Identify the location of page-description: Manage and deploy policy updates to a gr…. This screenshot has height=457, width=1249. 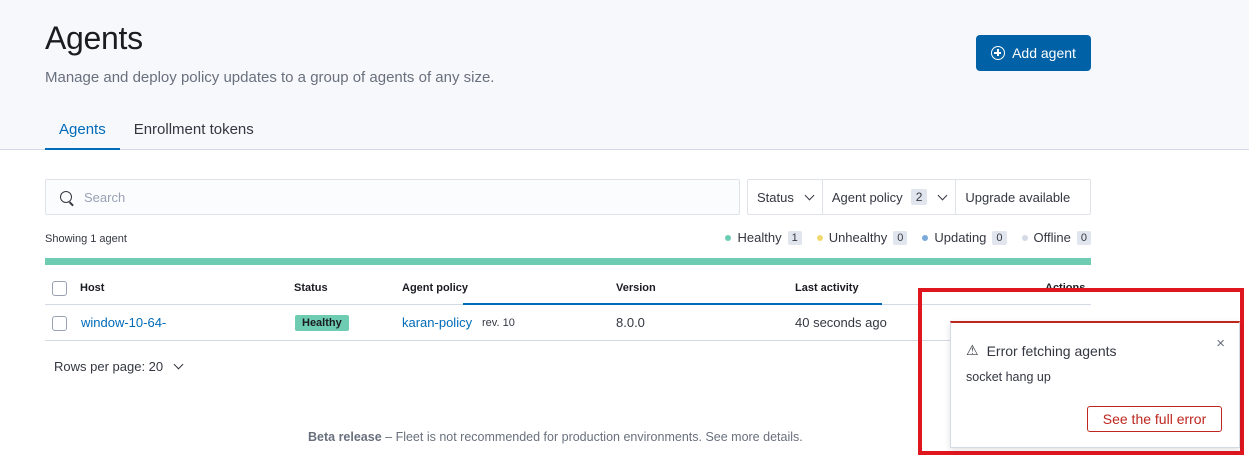
(270, 77).